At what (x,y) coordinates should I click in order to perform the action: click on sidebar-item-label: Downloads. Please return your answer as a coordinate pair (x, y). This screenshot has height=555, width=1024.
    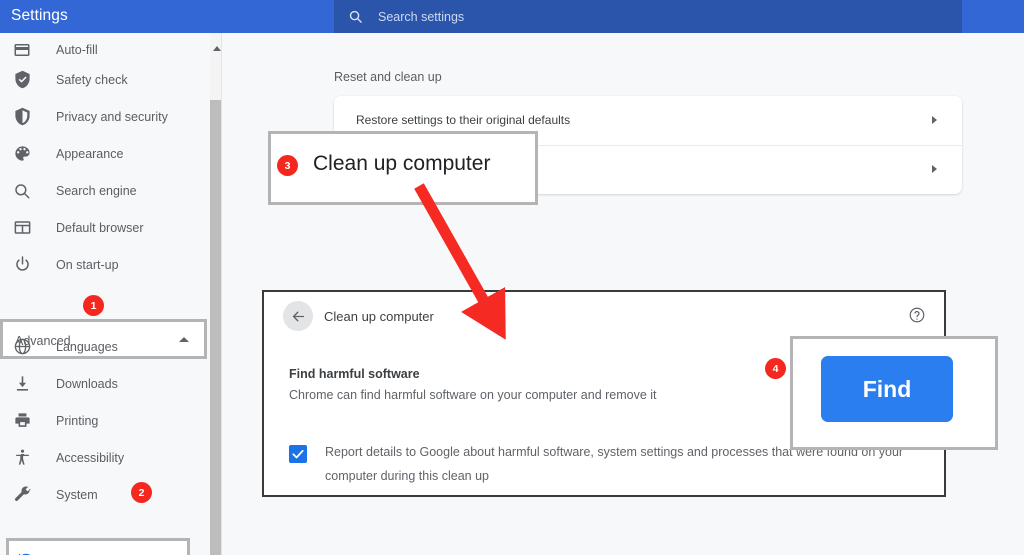
    Looking at the image, I should click on (87, 383).